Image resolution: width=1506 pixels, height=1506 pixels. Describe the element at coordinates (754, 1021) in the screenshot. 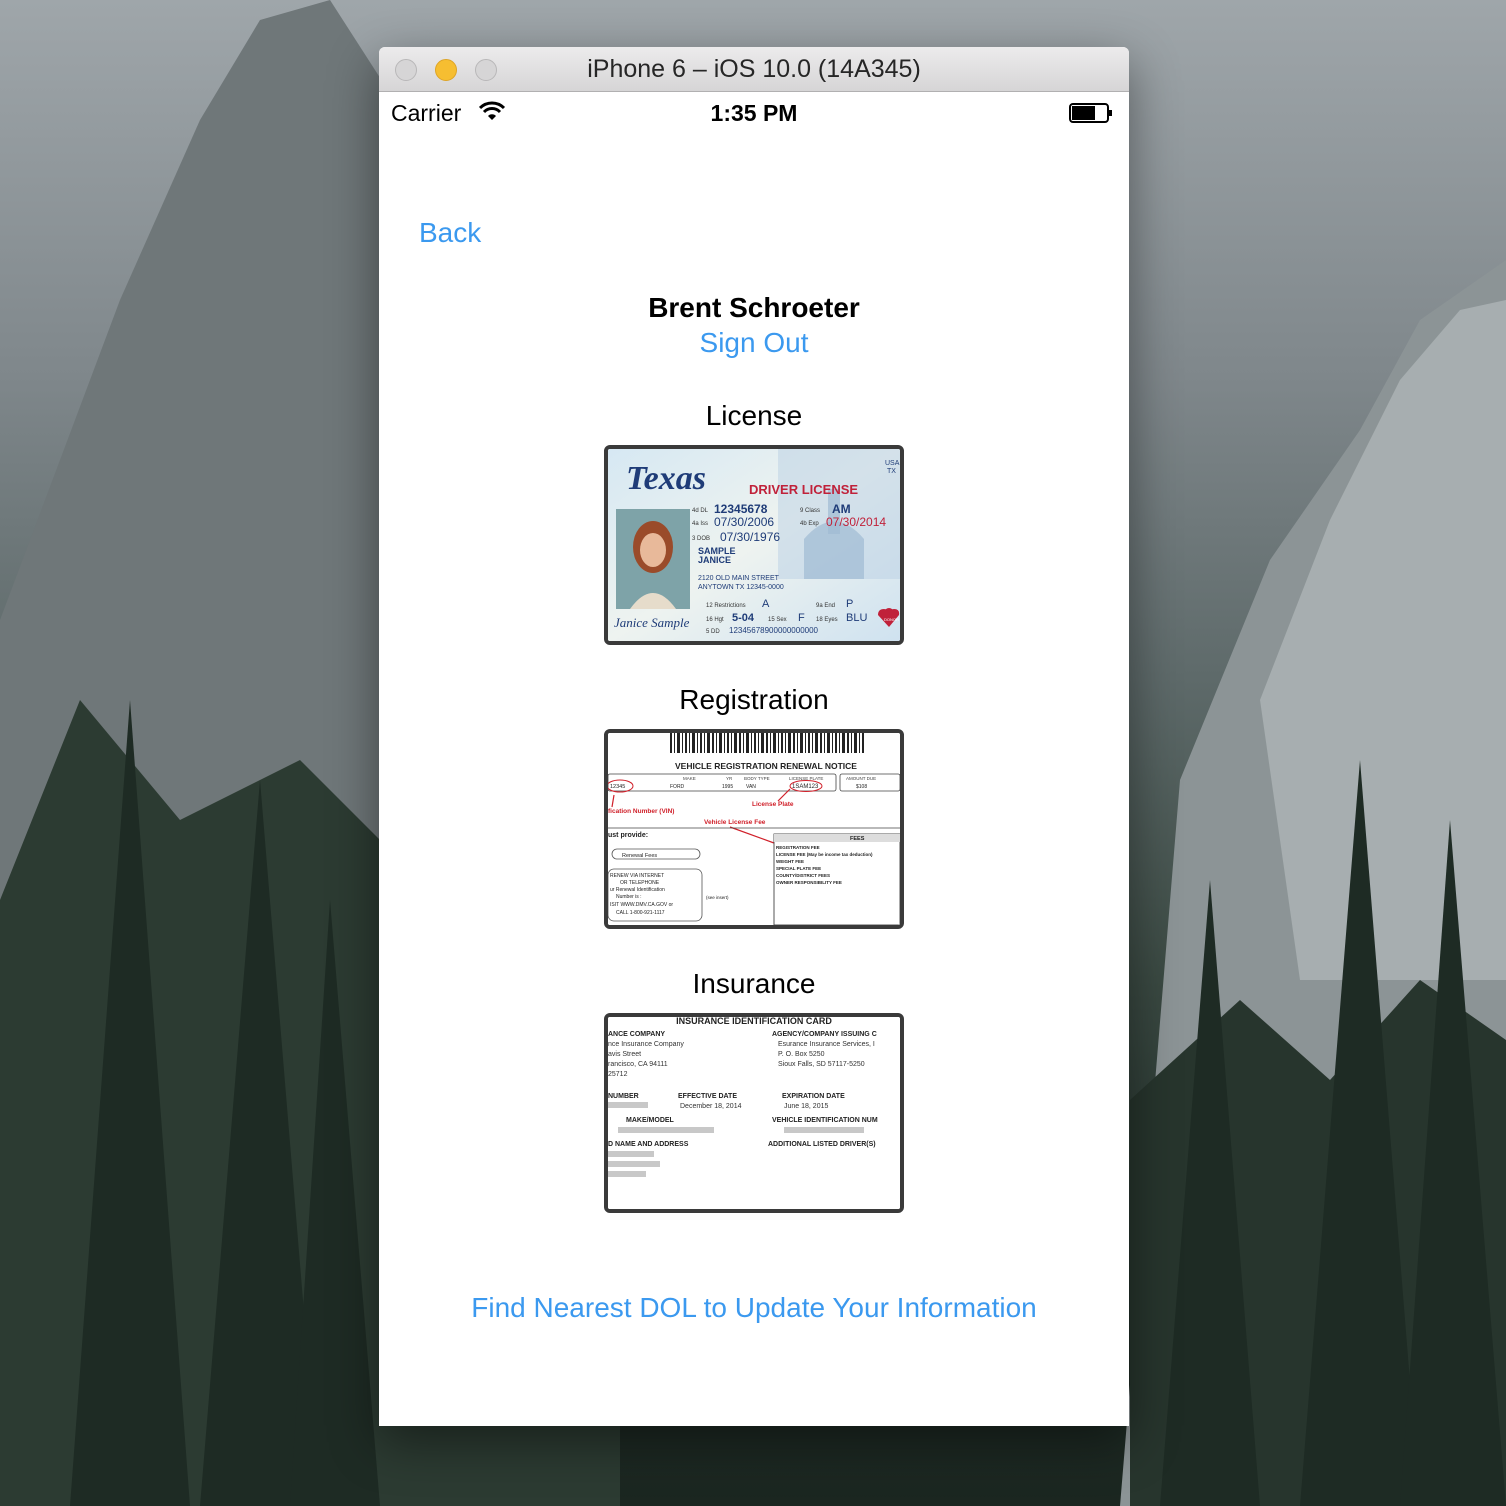

I see `ins-title: INSURANCE IDENTIFICATION CARD` at that location.